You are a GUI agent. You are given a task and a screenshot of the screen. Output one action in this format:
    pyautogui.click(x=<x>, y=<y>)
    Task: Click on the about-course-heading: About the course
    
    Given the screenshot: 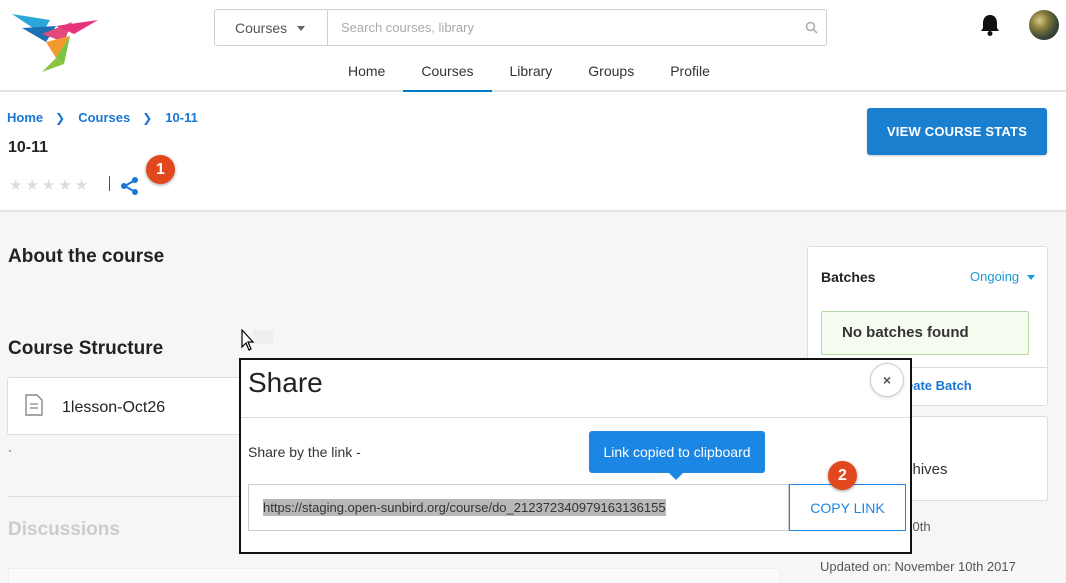 What is the action you would take?
    pyautogui.click(x=86, y=256)
    